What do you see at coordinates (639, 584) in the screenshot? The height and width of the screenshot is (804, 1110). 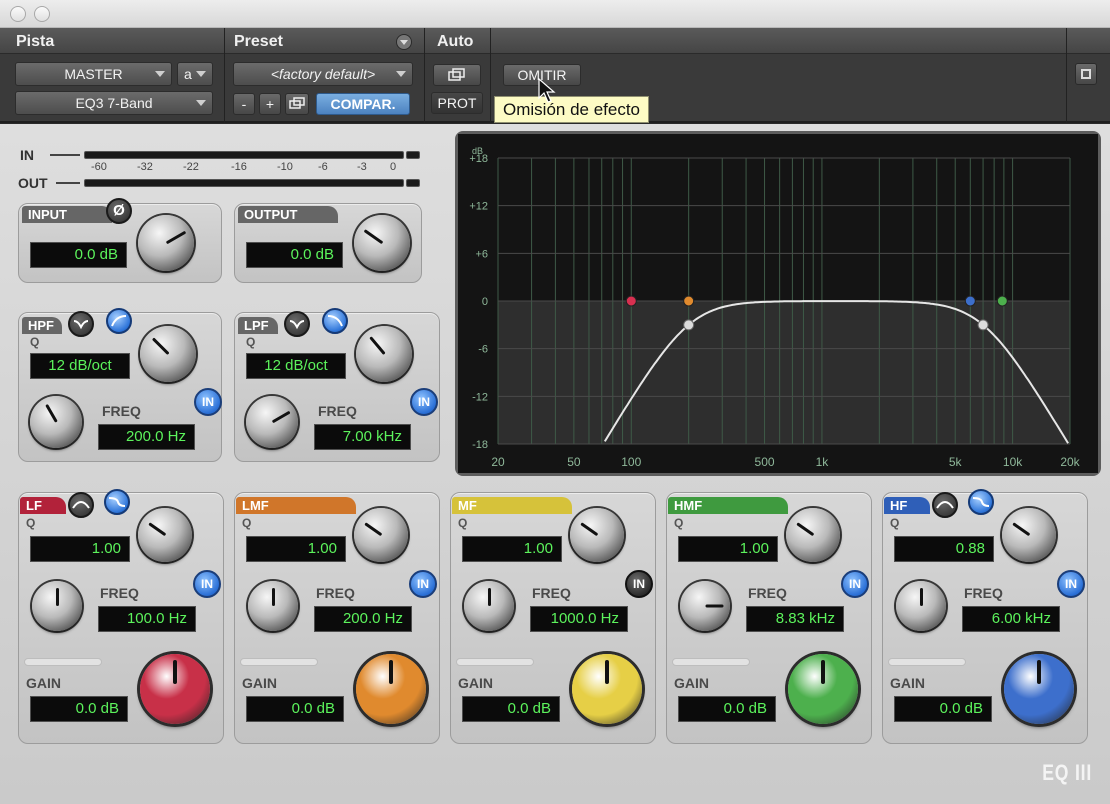 I see `mf-in-button: IN` at bounding box center [639, 584].